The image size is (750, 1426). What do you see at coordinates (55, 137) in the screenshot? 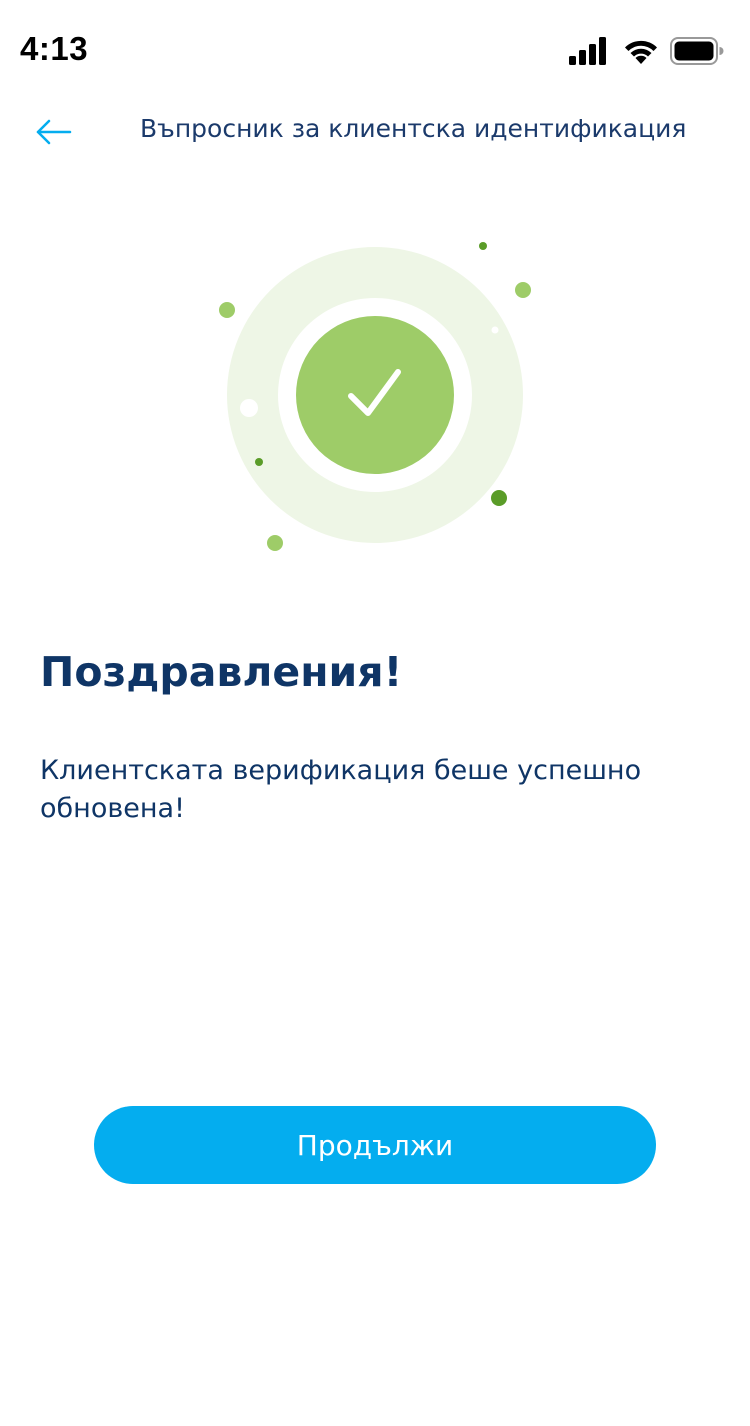
I see `arrow-left-icon` at bounding box center [55, 137].